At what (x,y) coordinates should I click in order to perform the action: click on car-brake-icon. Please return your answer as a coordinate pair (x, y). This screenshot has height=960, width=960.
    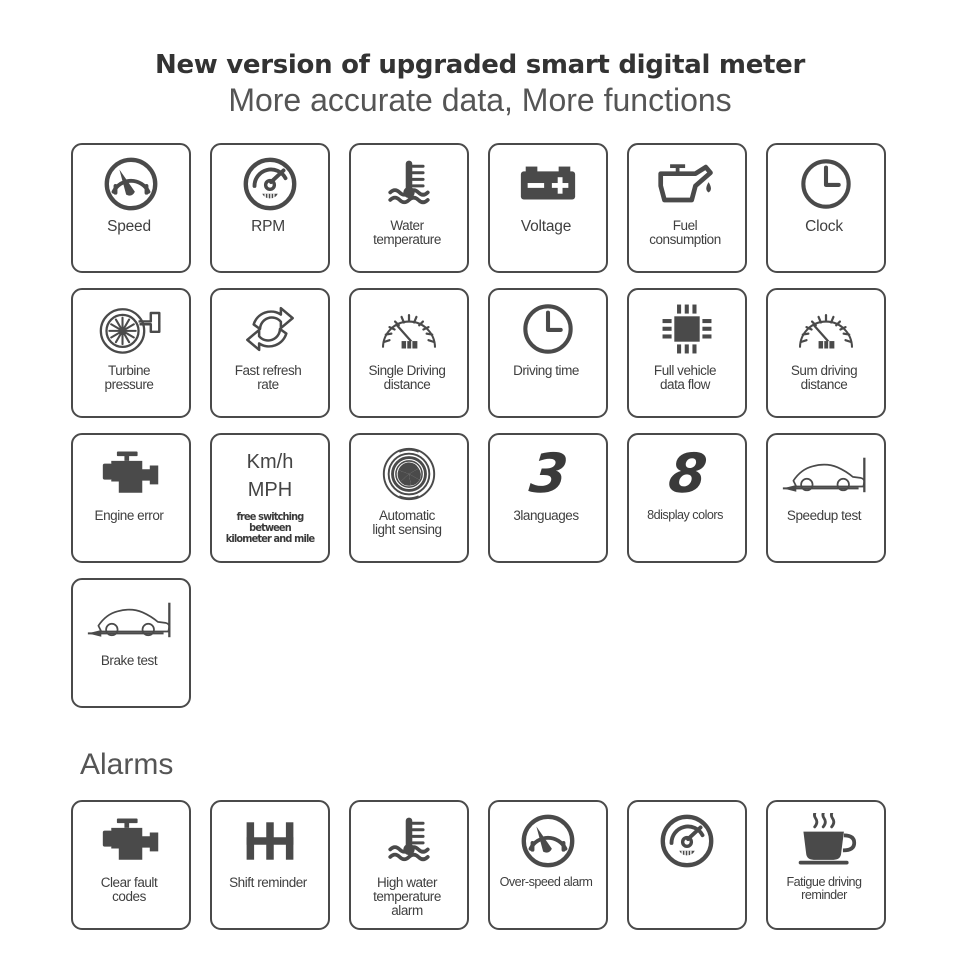
    Looking at the image, I should click on (131, 617).